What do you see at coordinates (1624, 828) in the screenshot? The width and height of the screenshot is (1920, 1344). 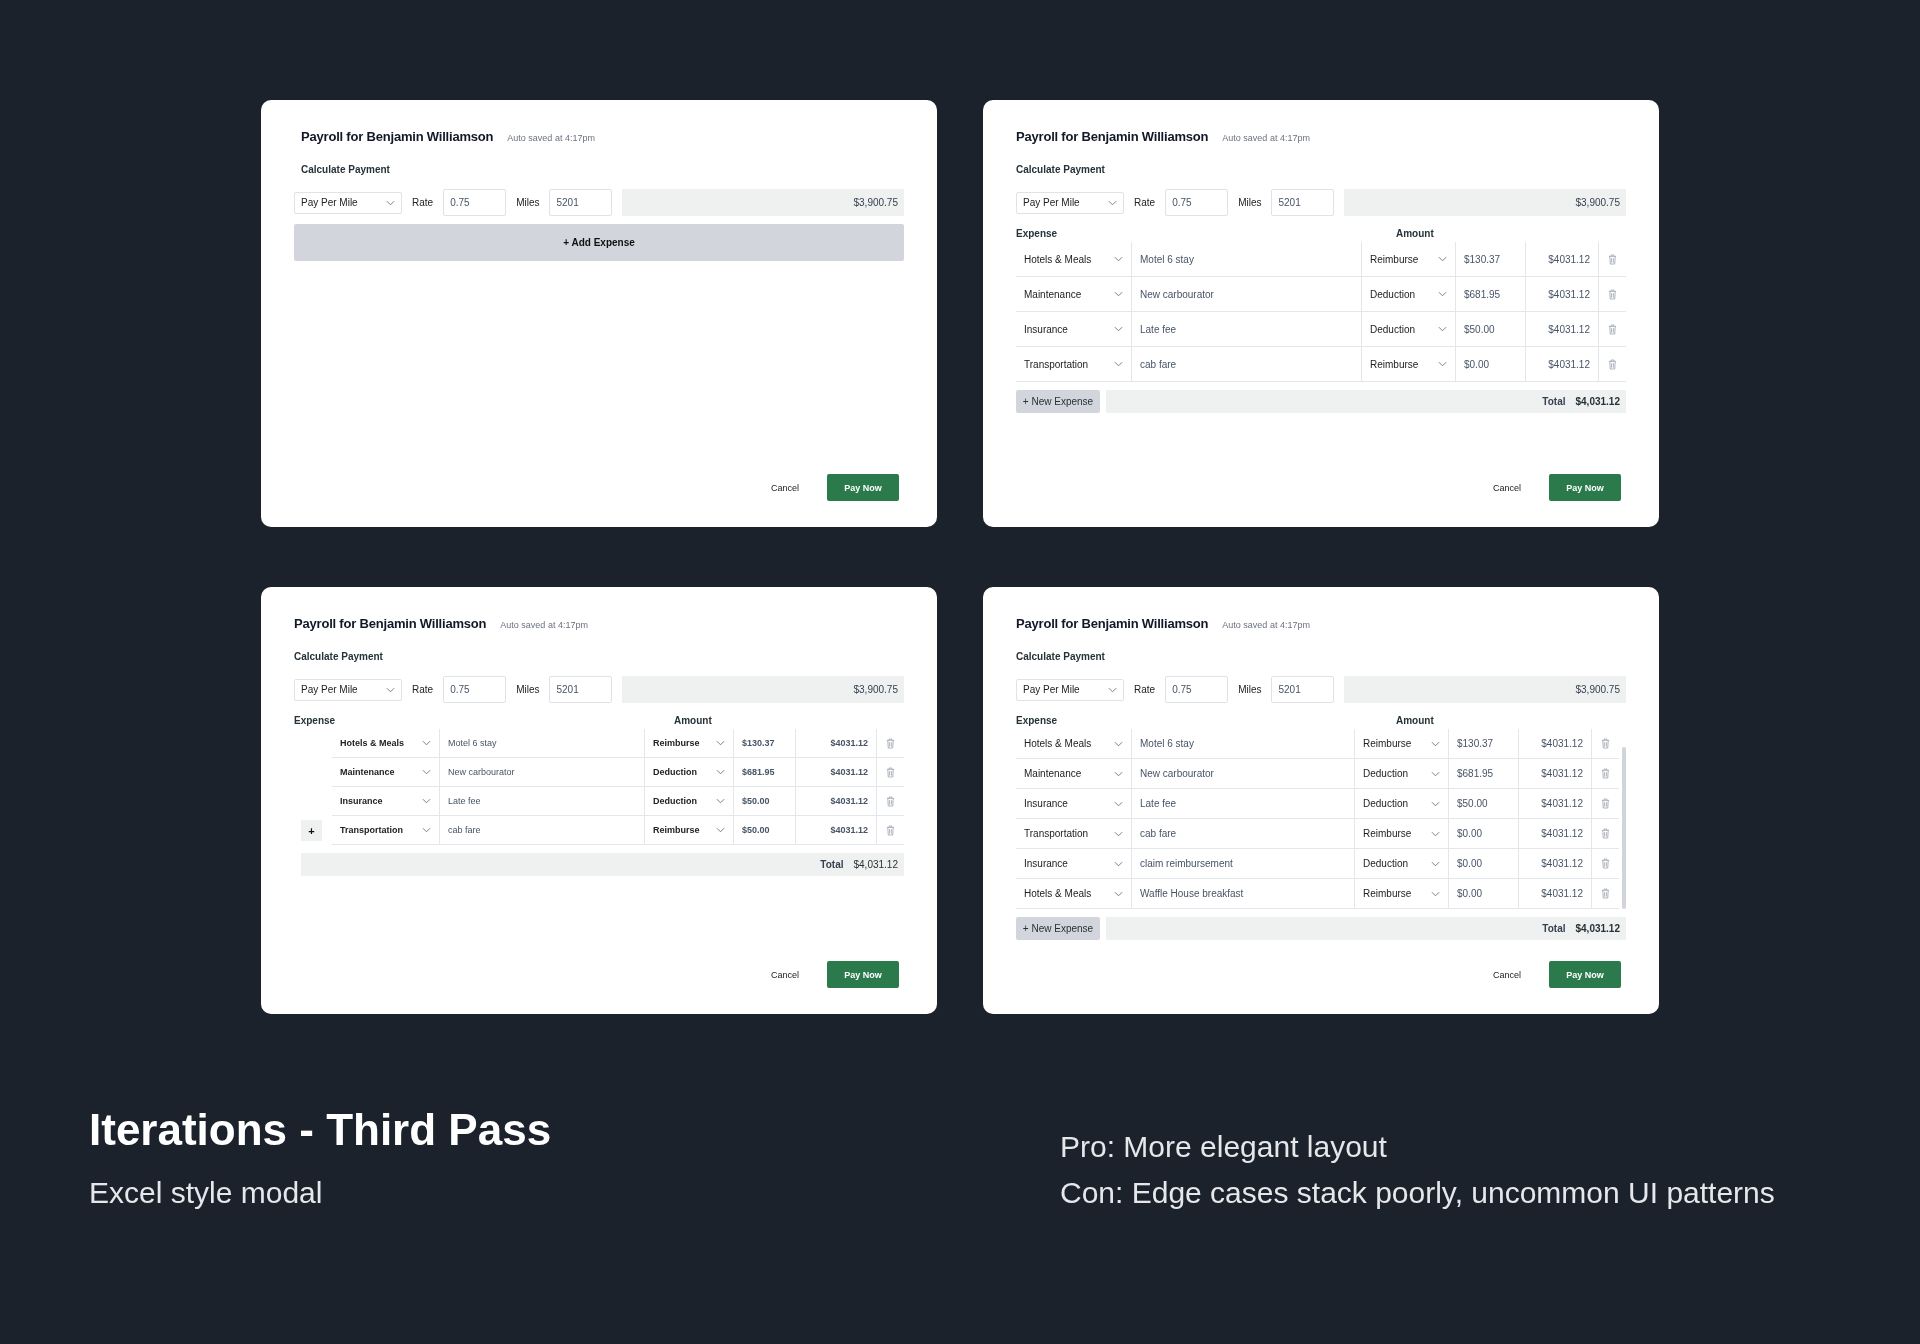 I see `scrollbar` at bounding box center [1624, 828].